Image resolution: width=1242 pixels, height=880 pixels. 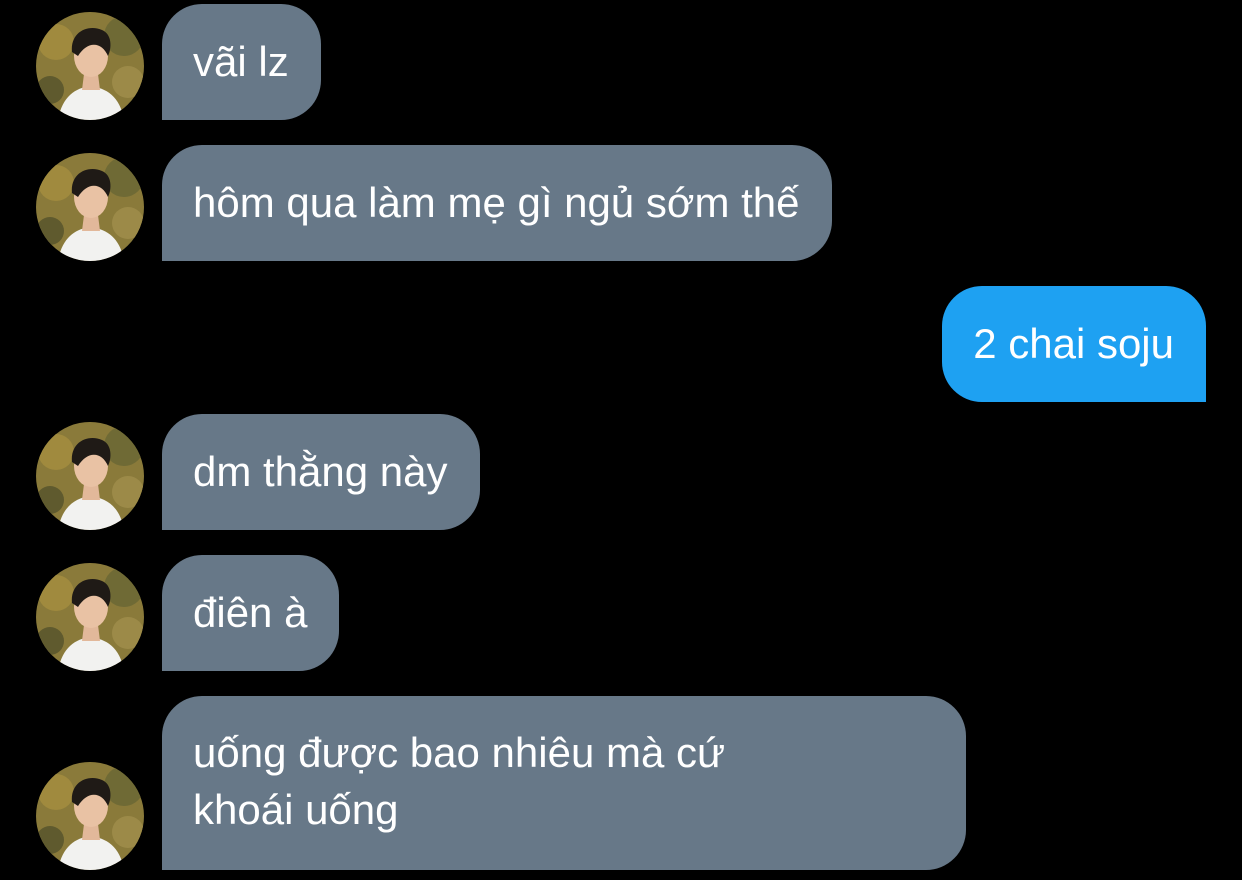 I want to click on message-text: hôm qua làm mẹ gì ngủ sớm thế, so click(x=496, y=202).